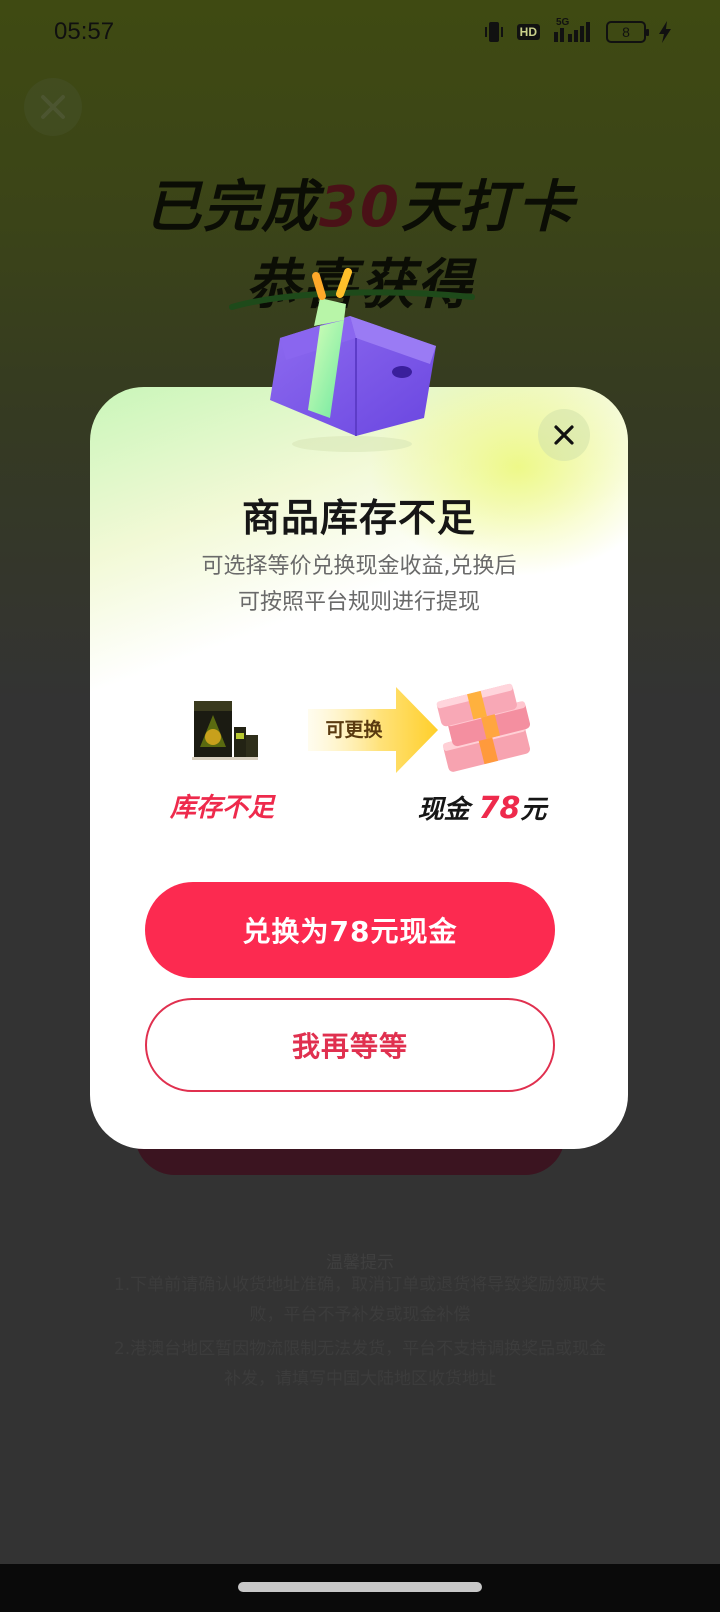 The width and height of the screenshot is (720, 1612). I want to click on dialog-close-button, so click(564, 435).